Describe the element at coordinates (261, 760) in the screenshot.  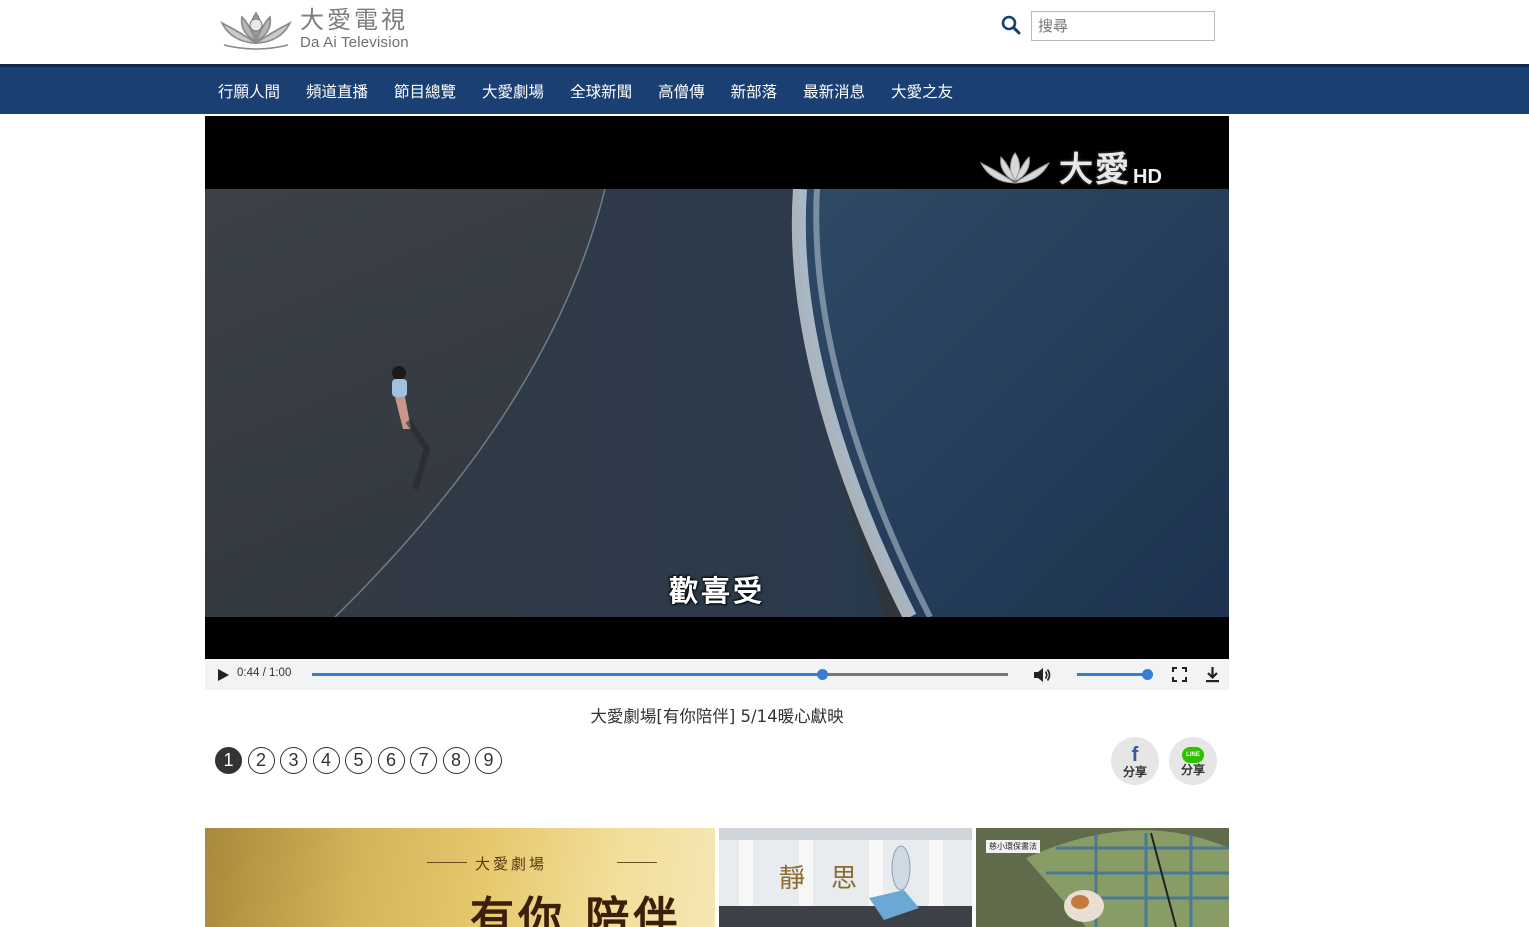
I see `pager-page-2: 2` at that location.